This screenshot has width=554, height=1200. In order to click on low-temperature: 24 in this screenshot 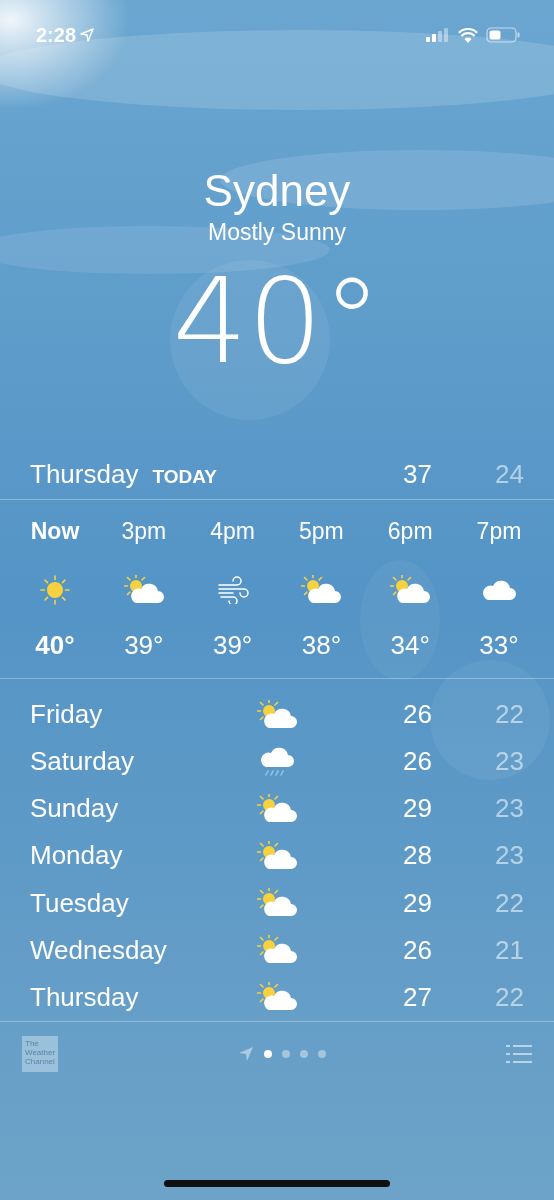, I will do `click(509, 474)`.